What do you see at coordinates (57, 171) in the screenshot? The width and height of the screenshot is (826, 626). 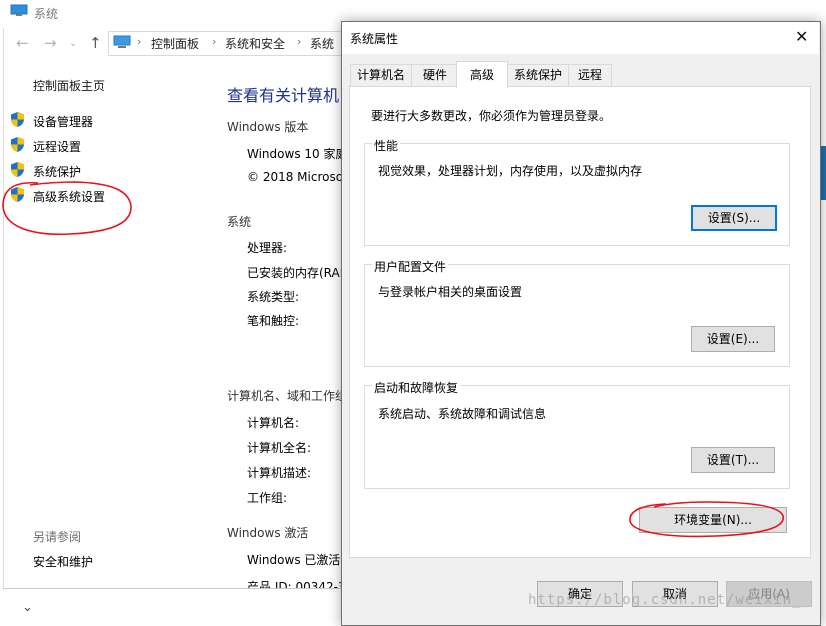 I see `sidebar-item-system-protection: 系统保护` at bounding box center [57, 171].